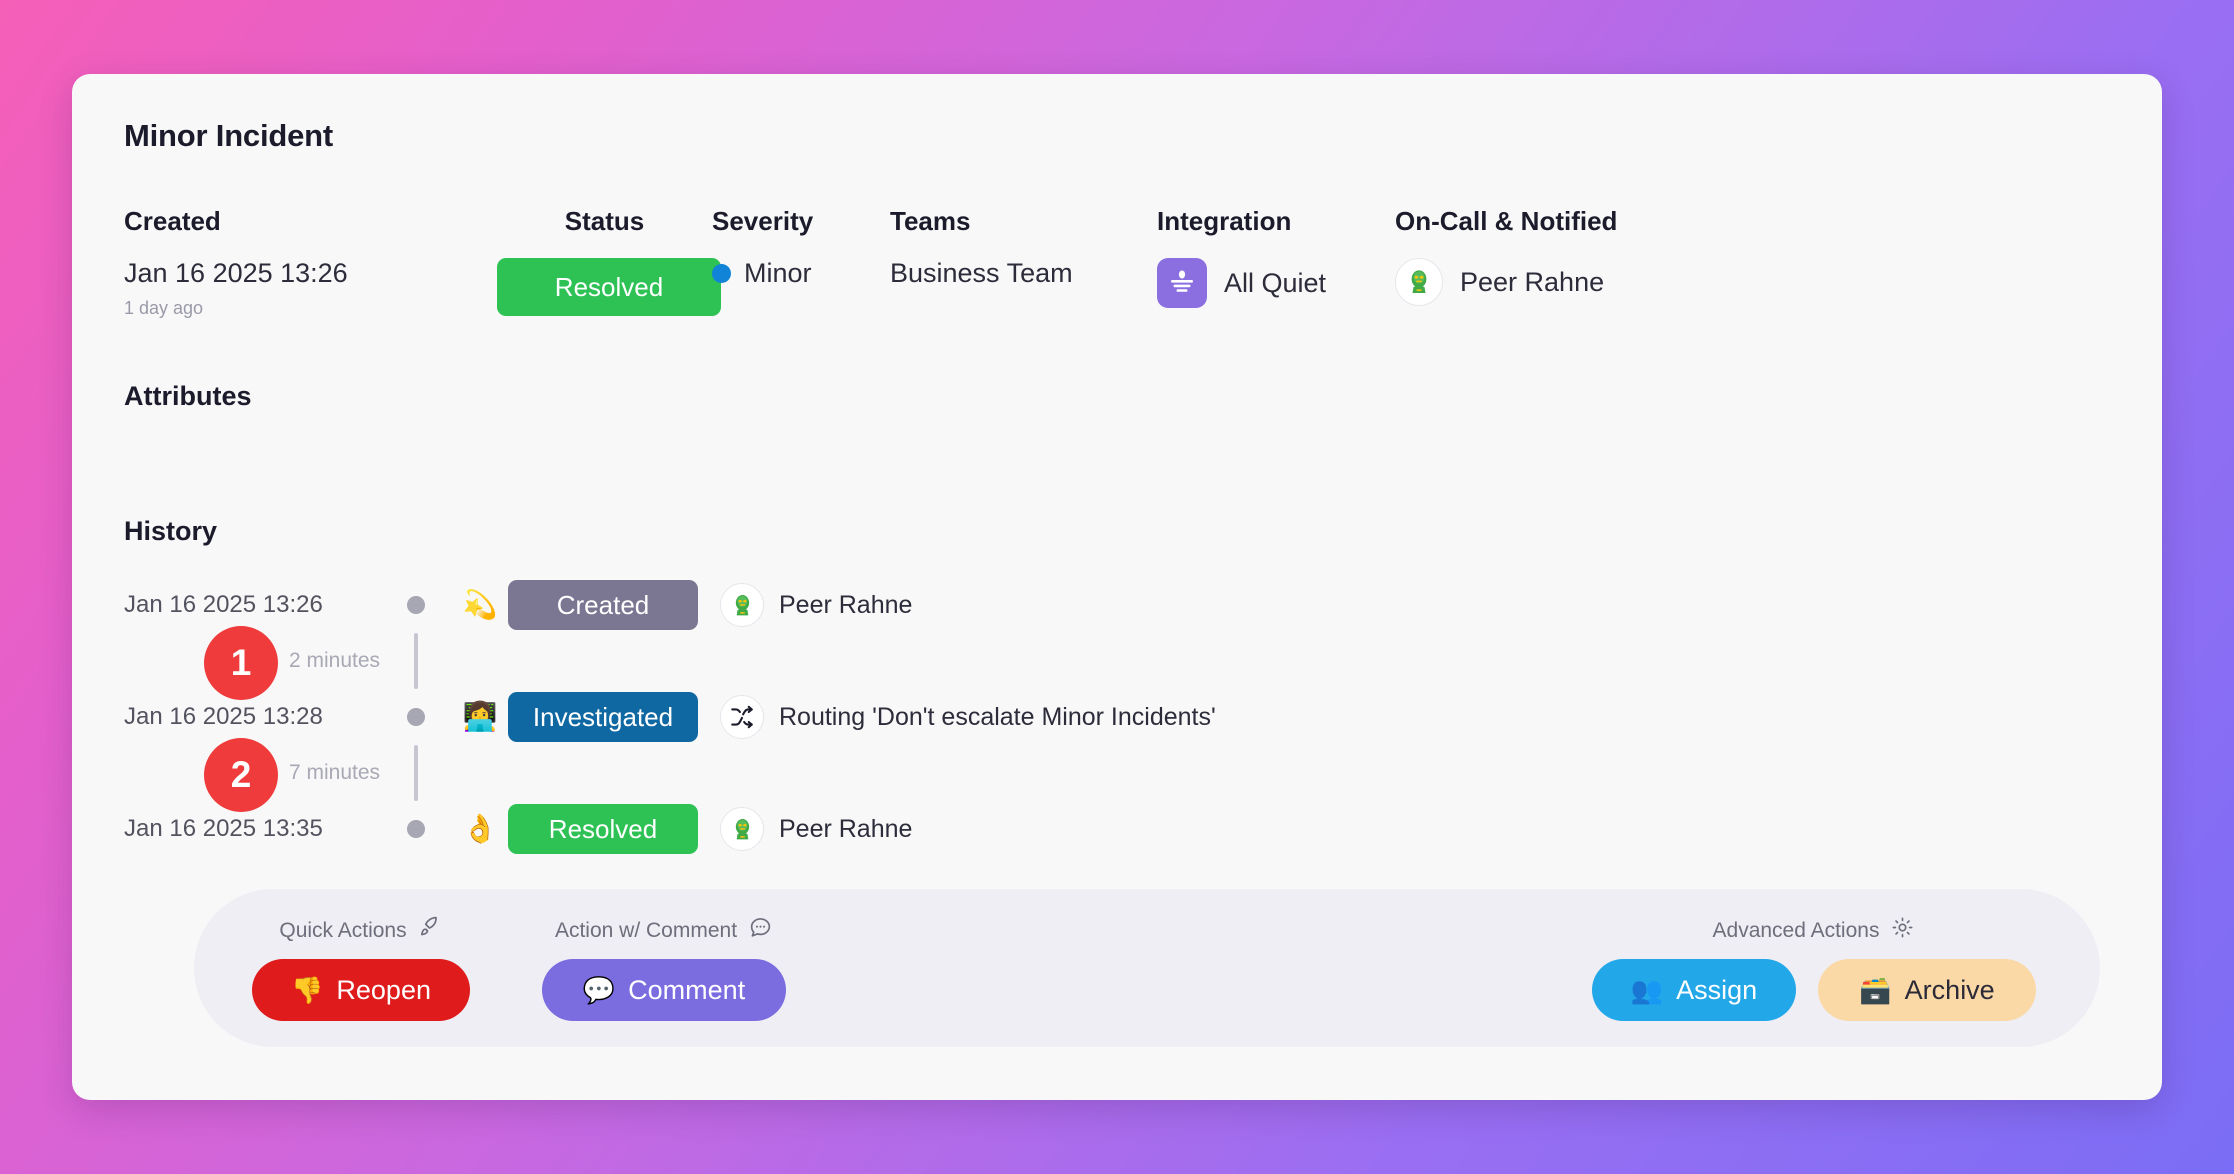  I want to click on thumbs-down-icon: 👎, so click(307, 990).